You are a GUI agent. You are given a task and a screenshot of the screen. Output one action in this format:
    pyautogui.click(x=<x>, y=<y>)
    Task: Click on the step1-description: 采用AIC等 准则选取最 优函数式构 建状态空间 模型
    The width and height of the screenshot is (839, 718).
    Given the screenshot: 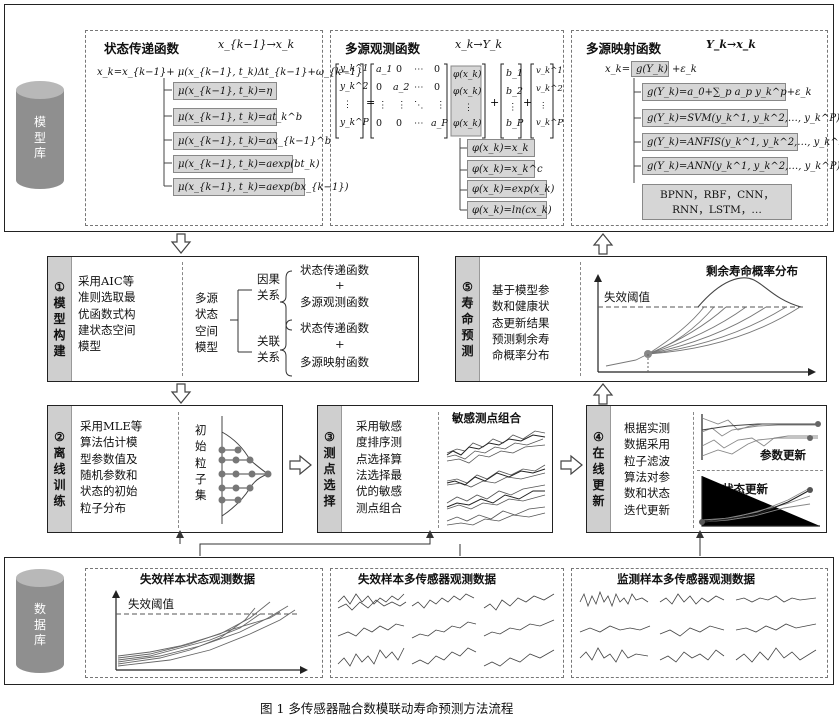 What is the action you would take?
    pyautogui.click(x=107, y=314)
    